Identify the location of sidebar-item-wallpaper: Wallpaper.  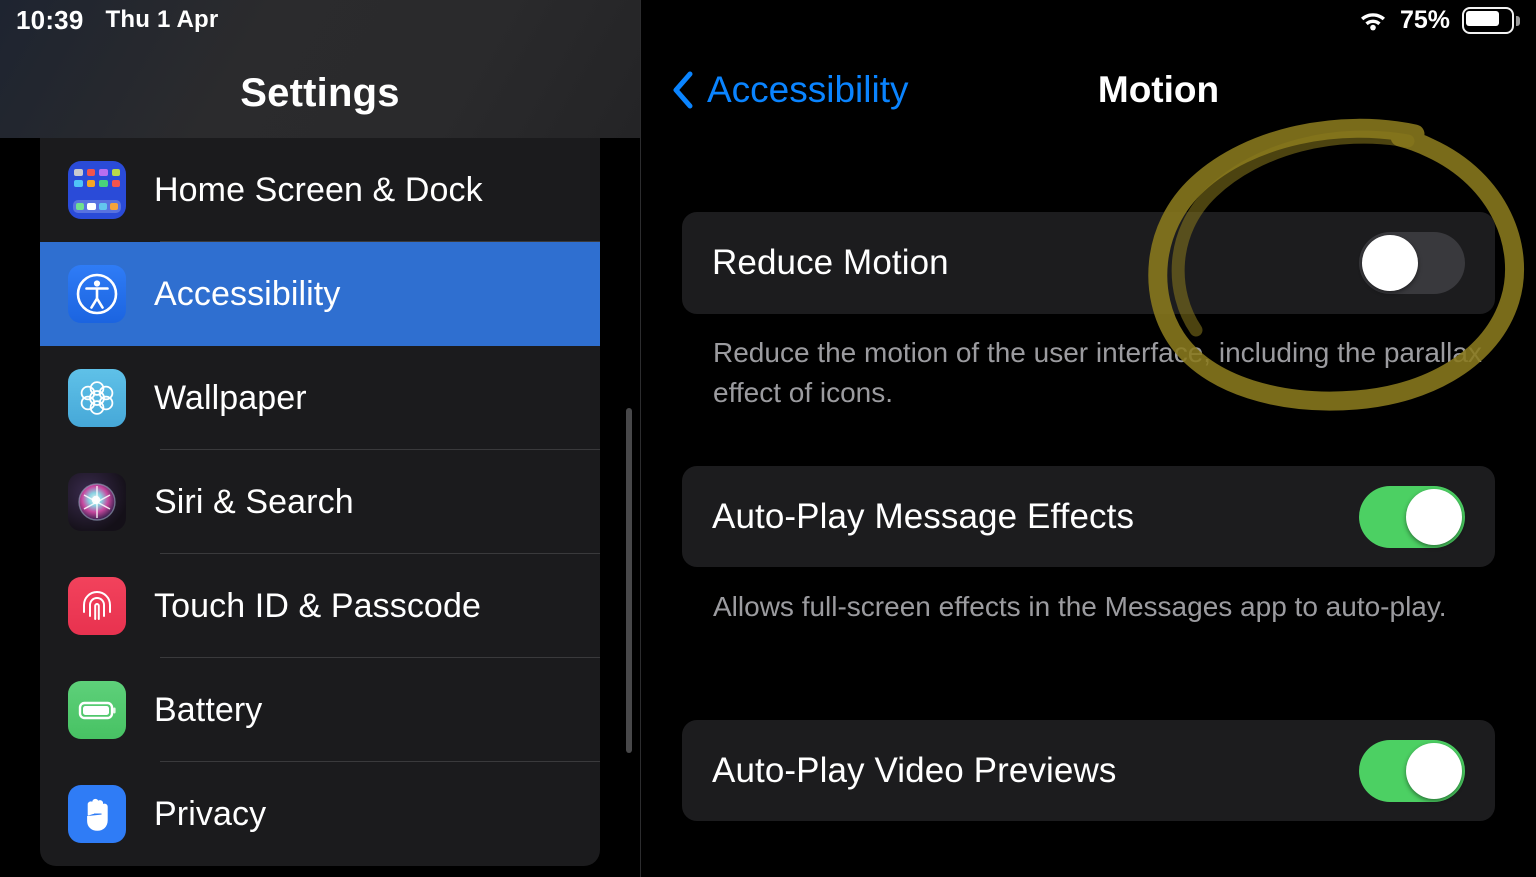
(320, 398).